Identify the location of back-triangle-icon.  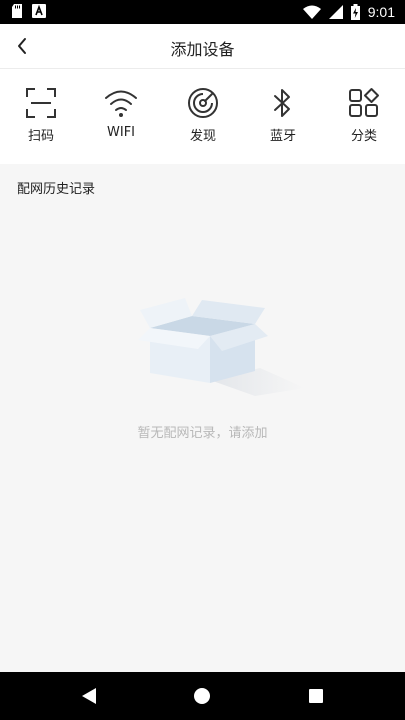
(89, 696).